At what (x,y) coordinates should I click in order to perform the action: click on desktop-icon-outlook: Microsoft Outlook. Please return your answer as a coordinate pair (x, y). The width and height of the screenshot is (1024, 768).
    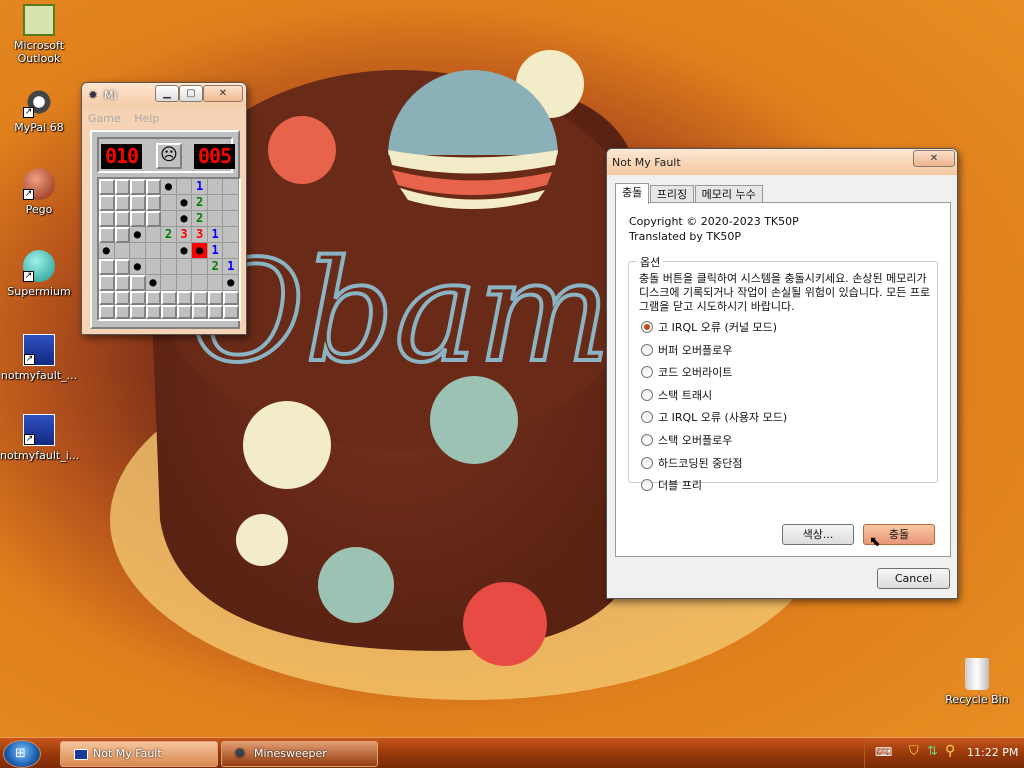
    Looking at the image, I should click on (39, 34).